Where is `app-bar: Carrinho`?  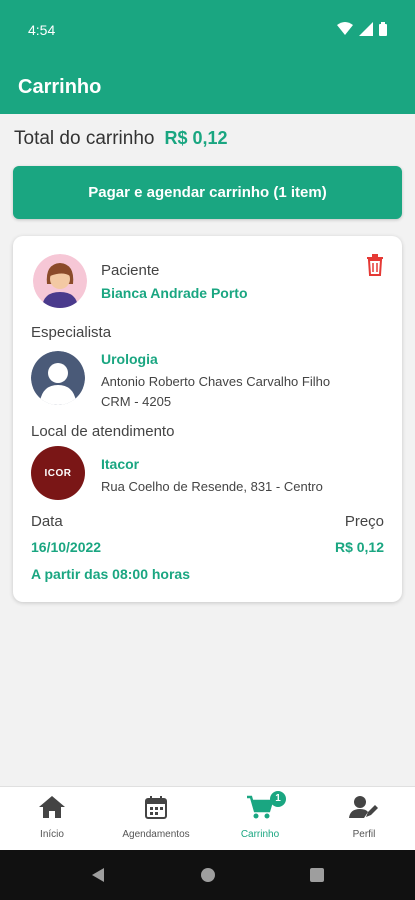
app-bar: Carrinho is located at coordinates (207, 88).